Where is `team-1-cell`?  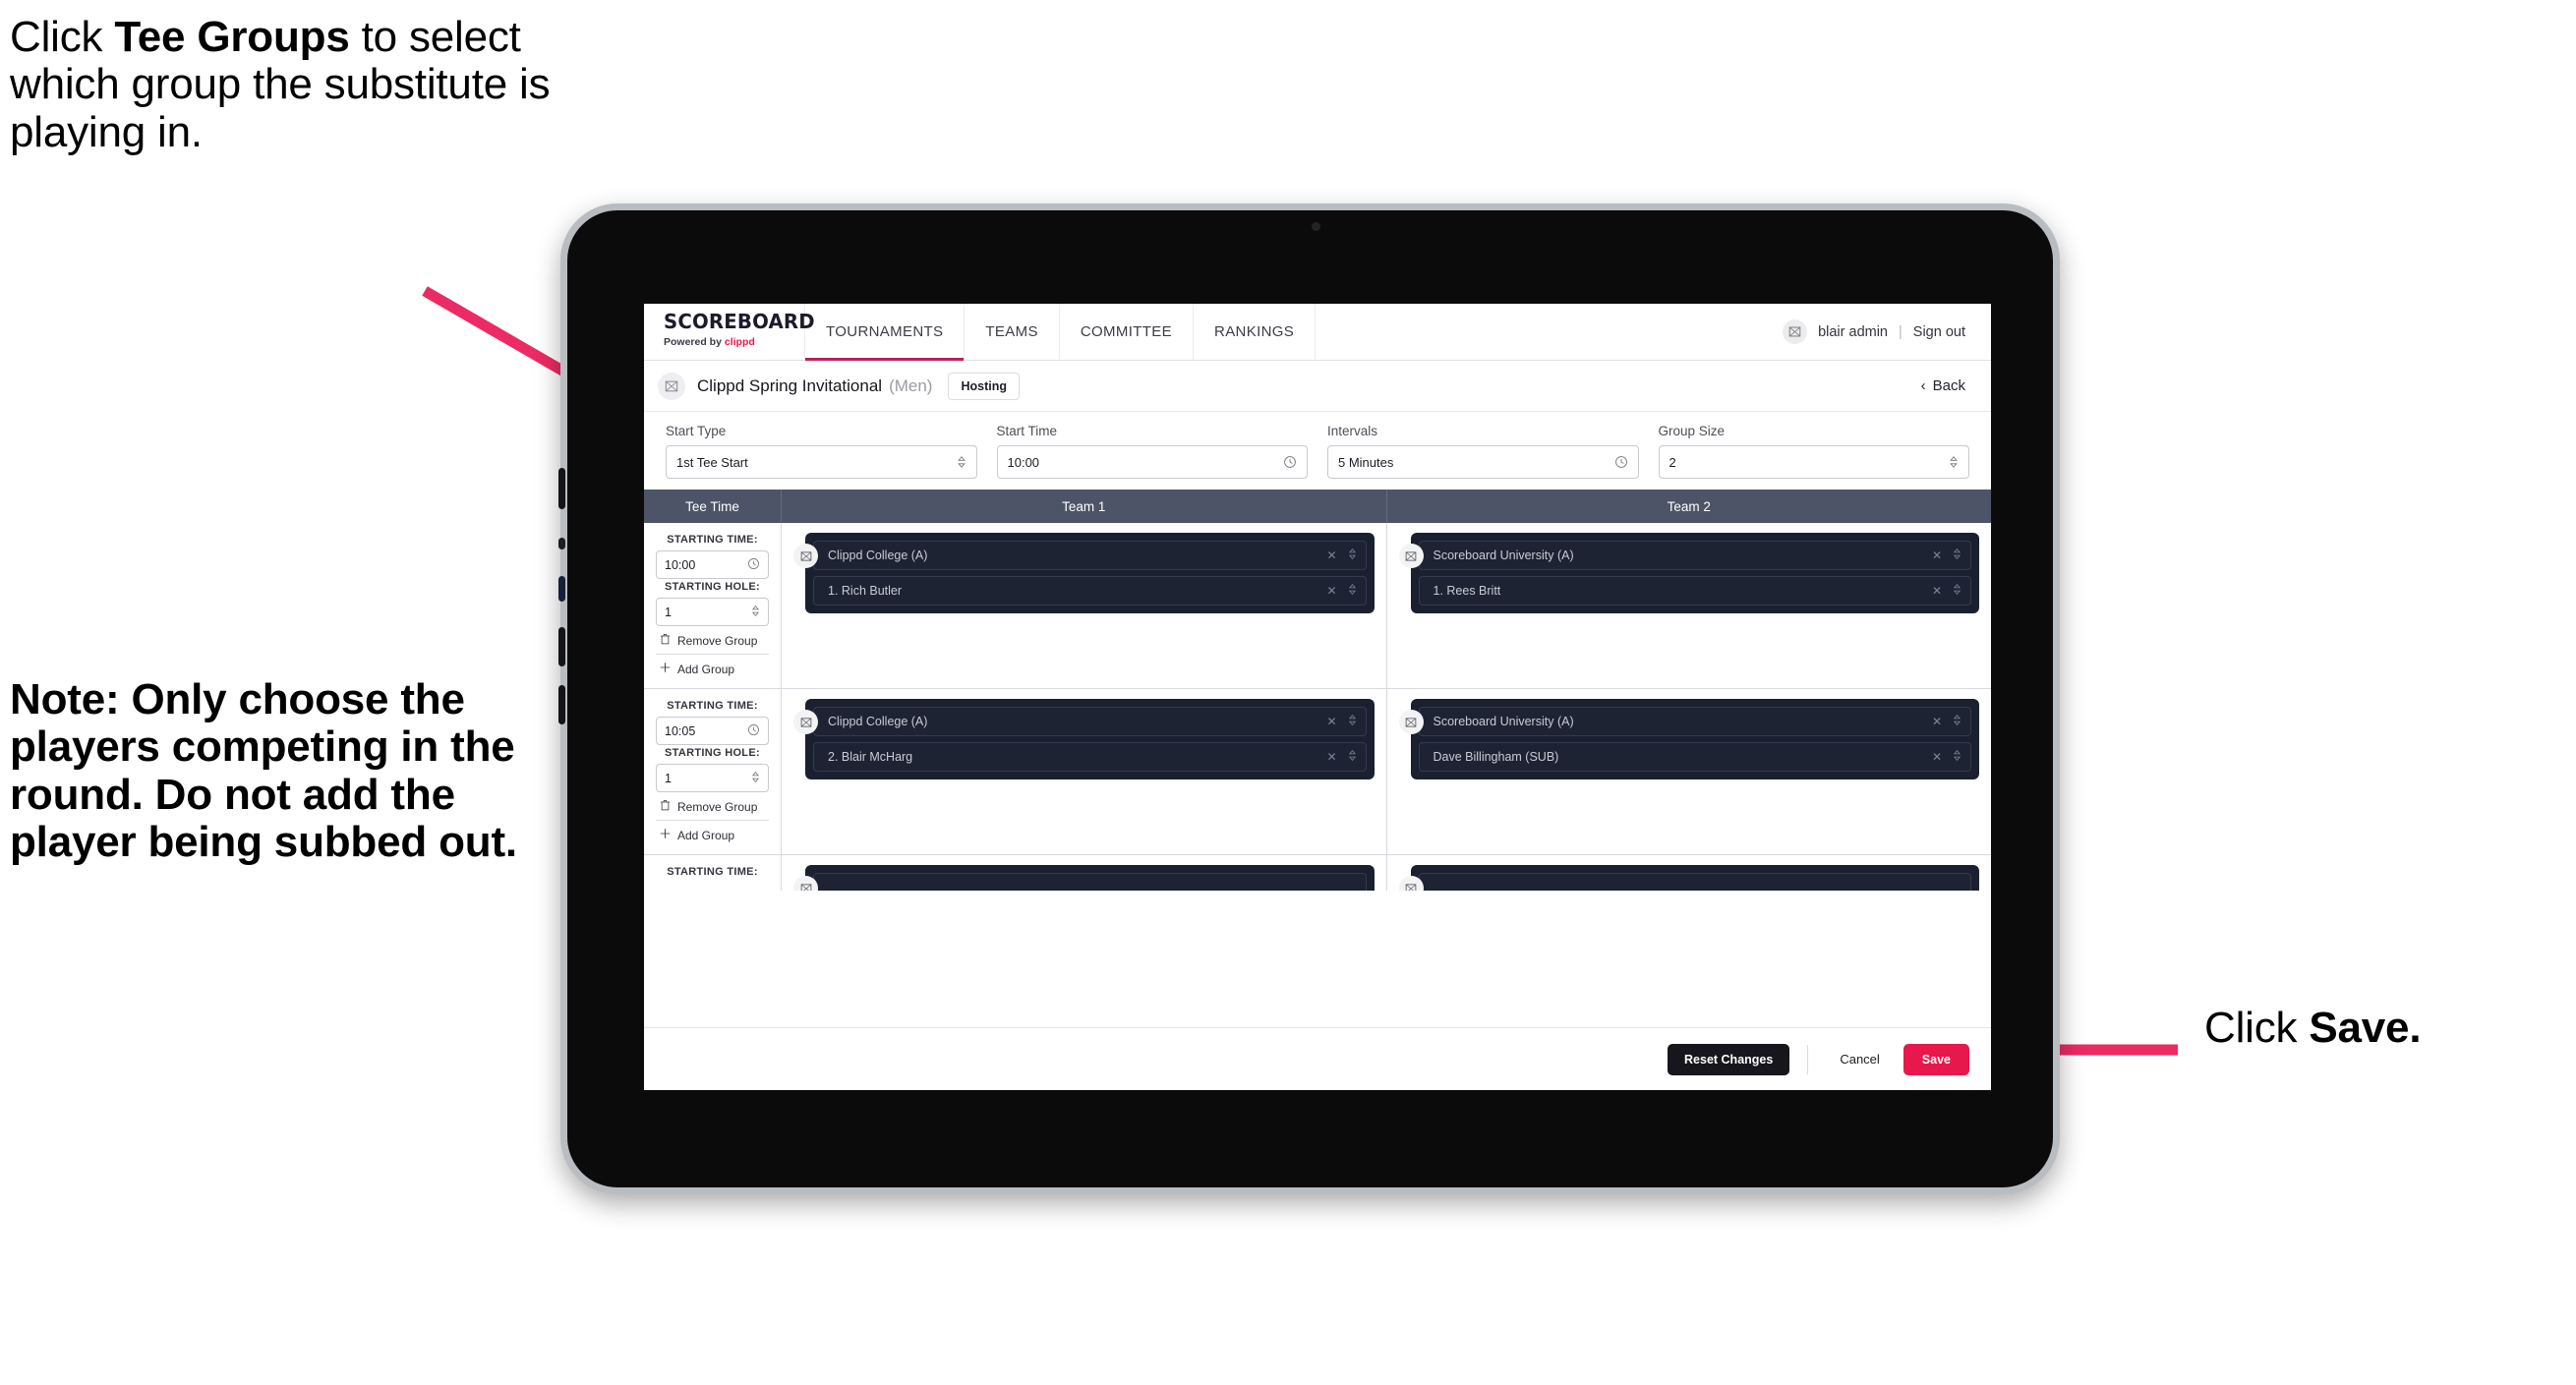 team-1-cell is located at coordinates (1084, 873).